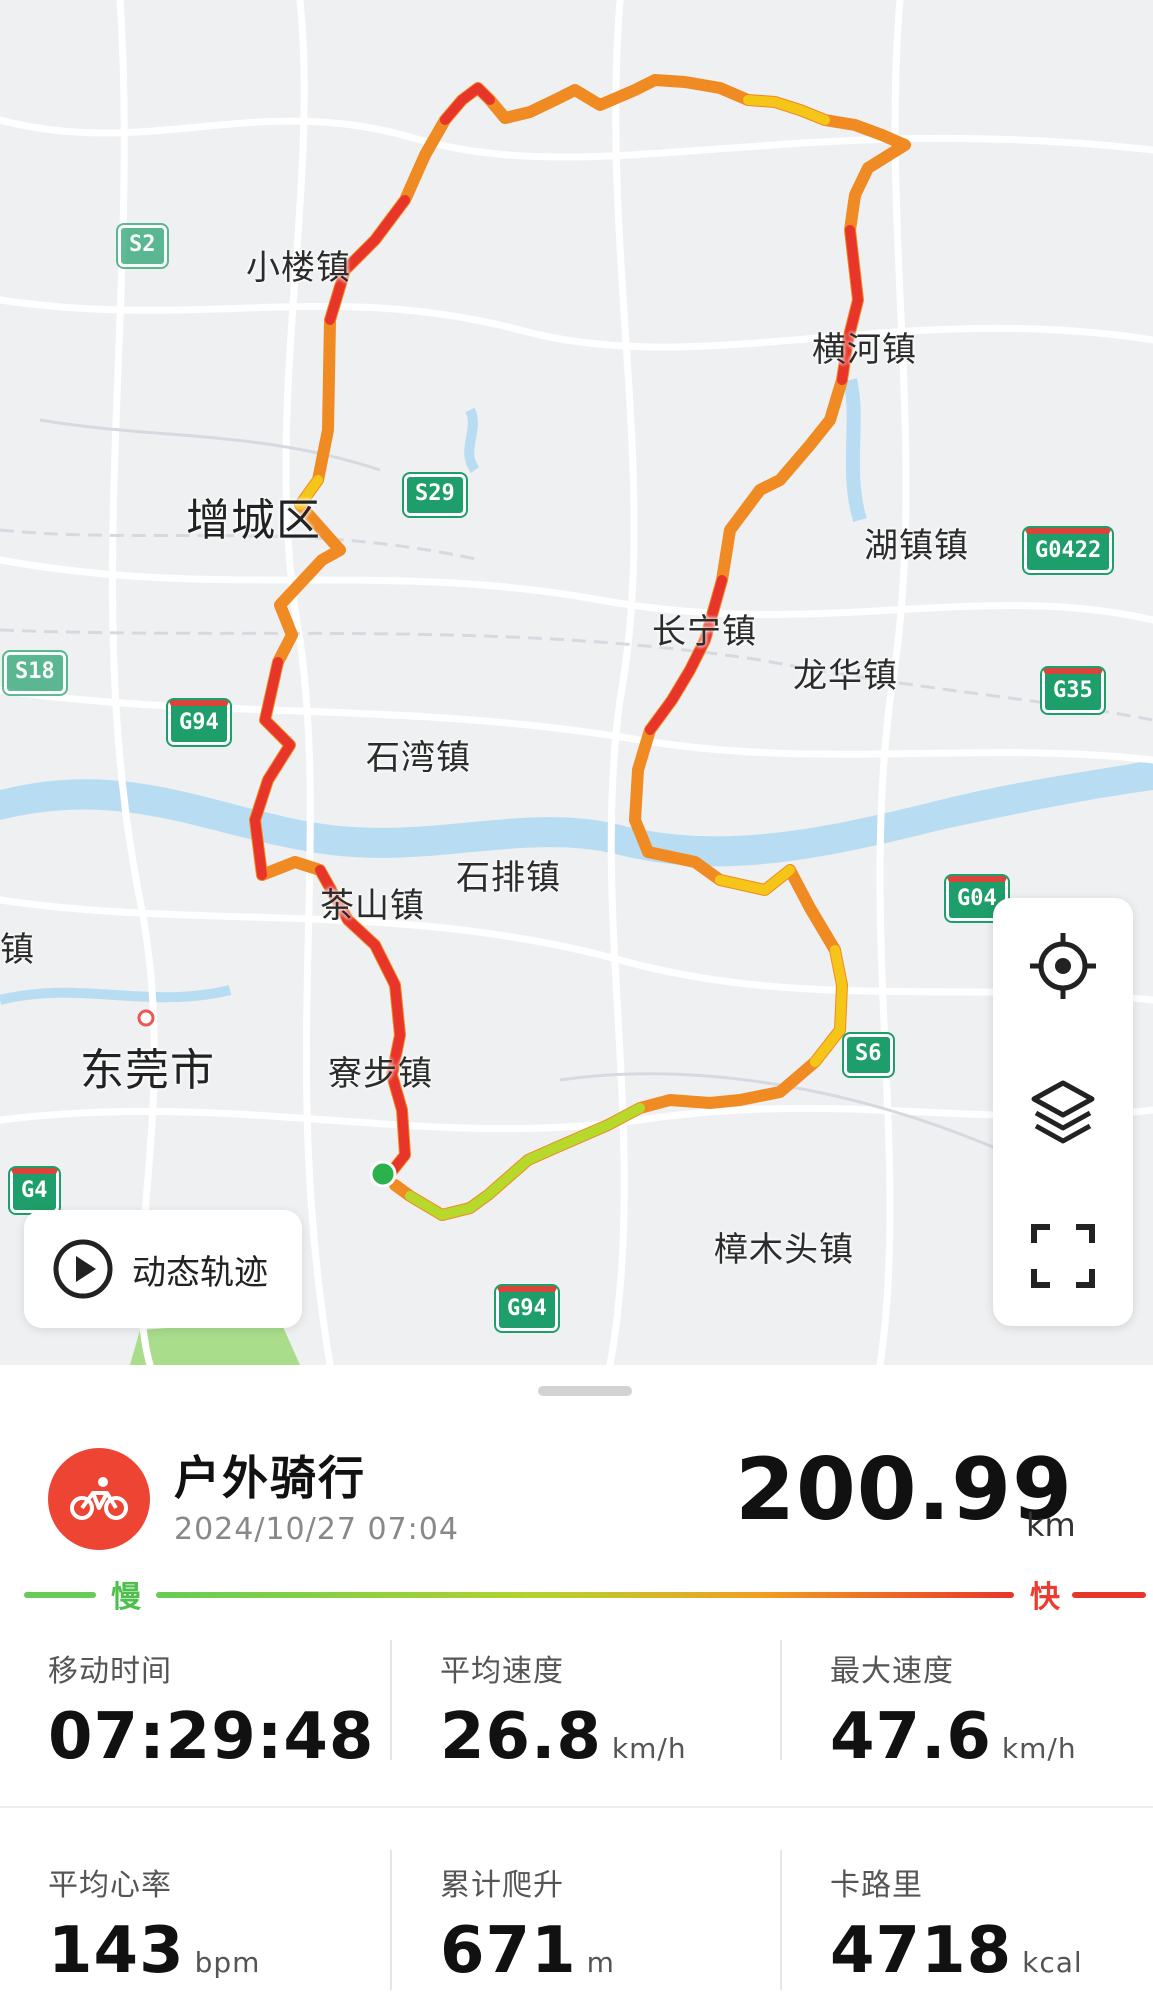 The image size is (1153, 2002). I want to click on place-label: 小楼镇, so click(298, 268).